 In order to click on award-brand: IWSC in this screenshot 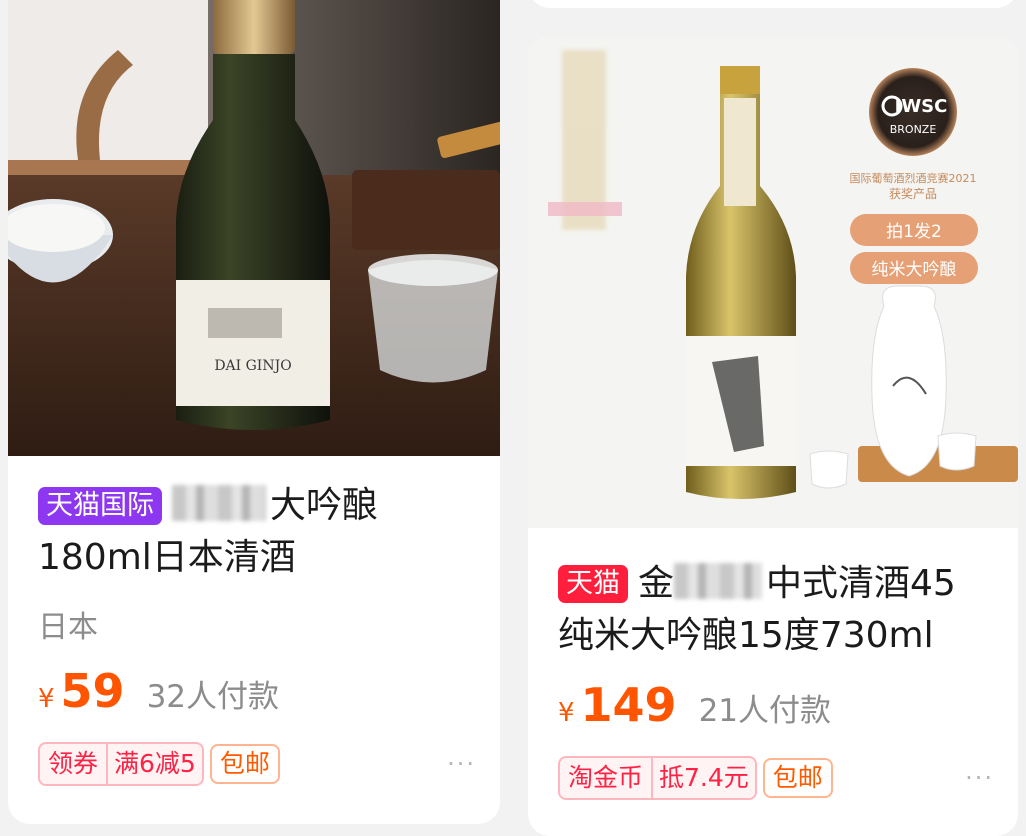, I will do `click(921, 106)`.